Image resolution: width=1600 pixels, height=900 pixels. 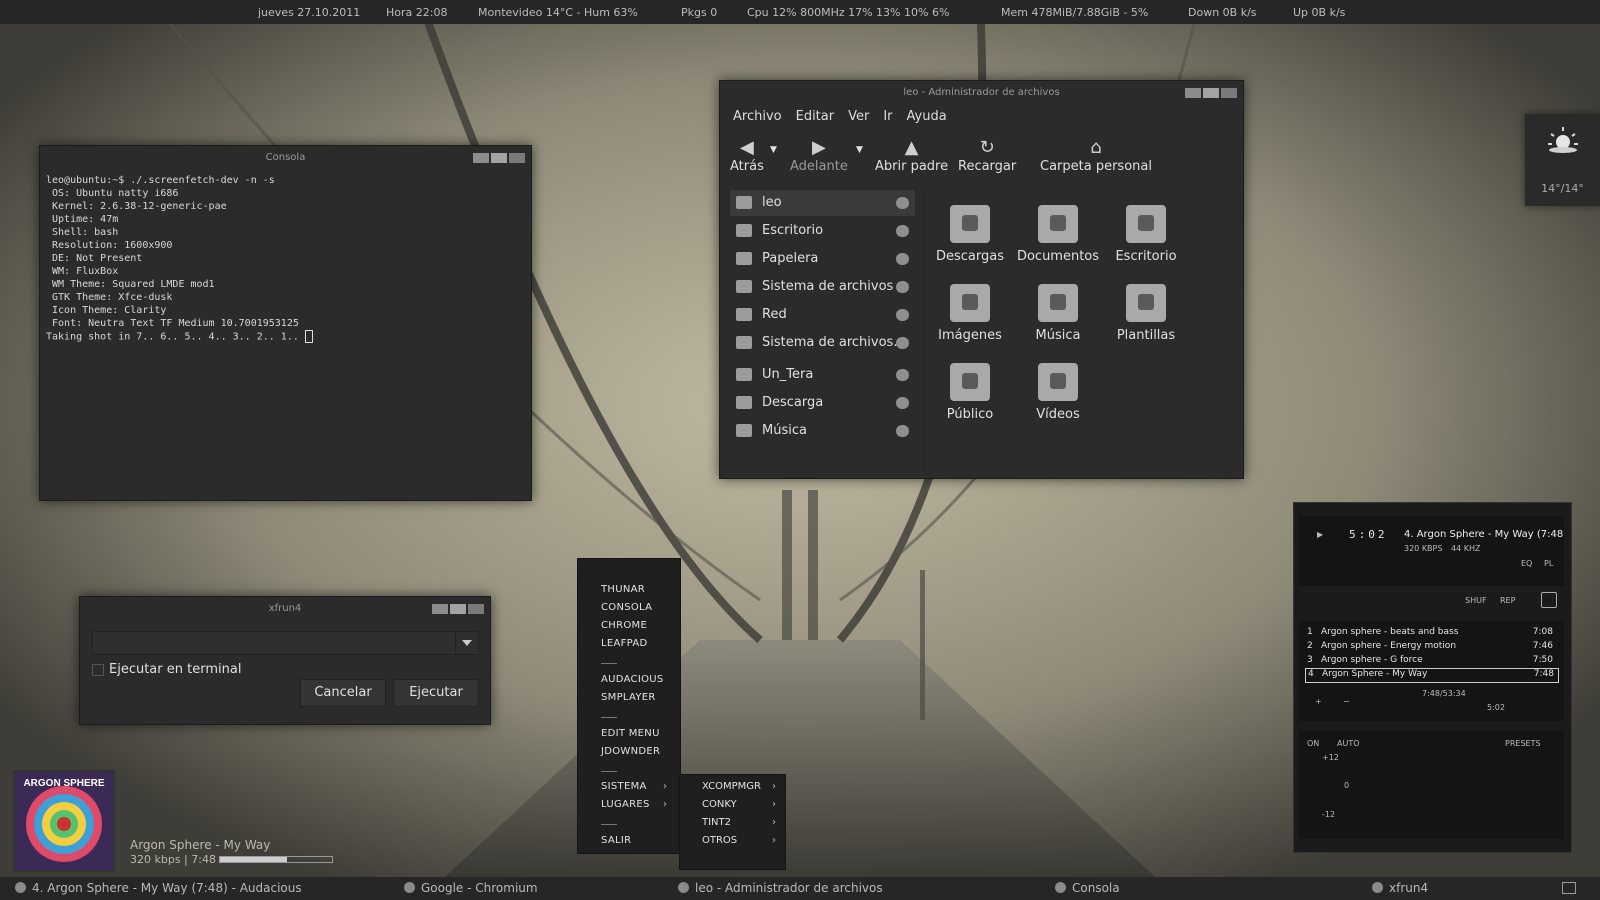 What do you see at coordinates (1400, 888) in the screenshot?
I see `task-xfrun4: xfrun4` at bounding box center [1400, 888].